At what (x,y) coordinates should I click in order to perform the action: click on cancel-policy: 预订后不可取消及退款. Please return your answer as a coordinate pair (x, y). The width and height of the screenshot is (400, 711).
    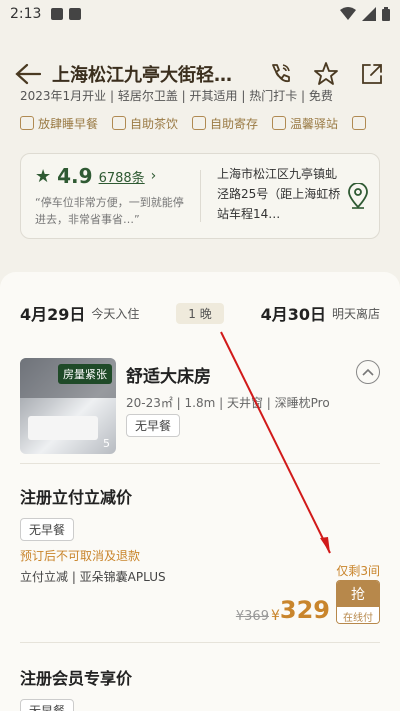
    Looking at the image, I should click on (80, 556).